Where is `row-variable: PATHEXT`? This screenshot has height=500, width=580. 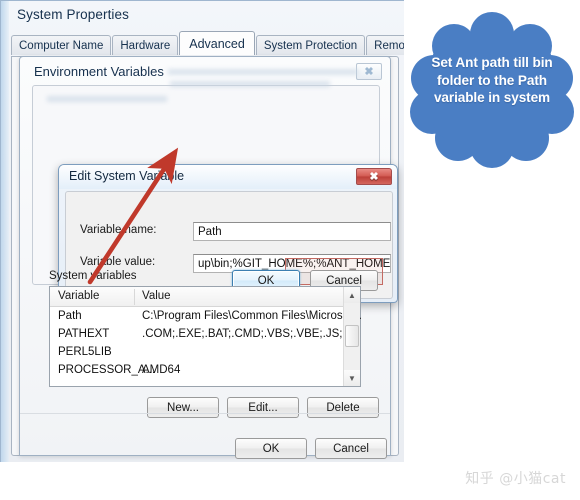 row-variable: PATHEXT is located at coordinates (84, 334).